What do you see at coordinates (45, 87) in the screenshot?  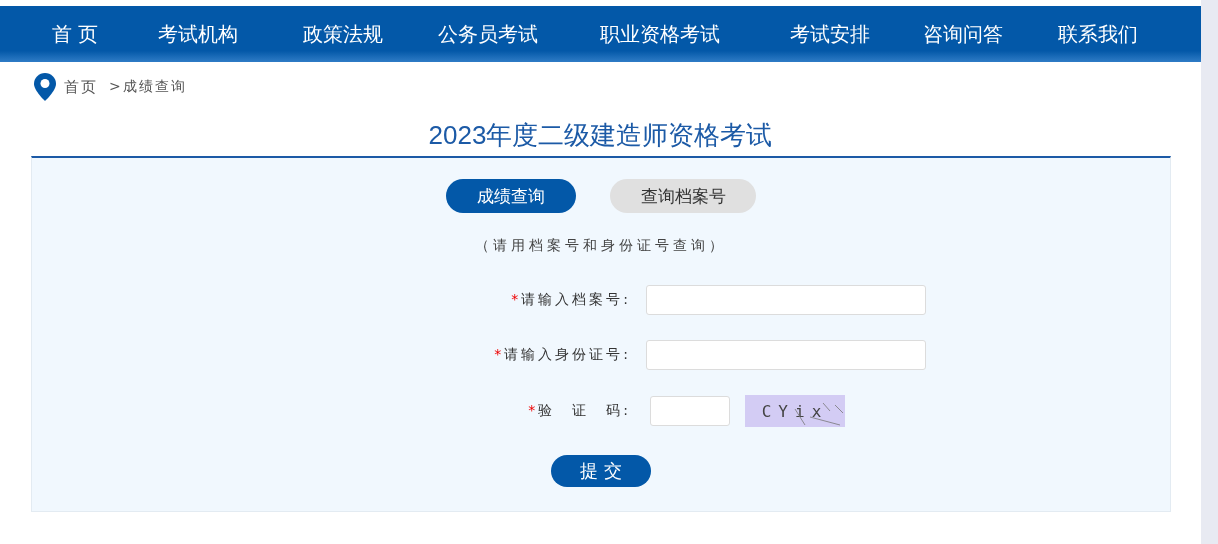 I see `location-pin-icon` at bounding box center [45, 87].